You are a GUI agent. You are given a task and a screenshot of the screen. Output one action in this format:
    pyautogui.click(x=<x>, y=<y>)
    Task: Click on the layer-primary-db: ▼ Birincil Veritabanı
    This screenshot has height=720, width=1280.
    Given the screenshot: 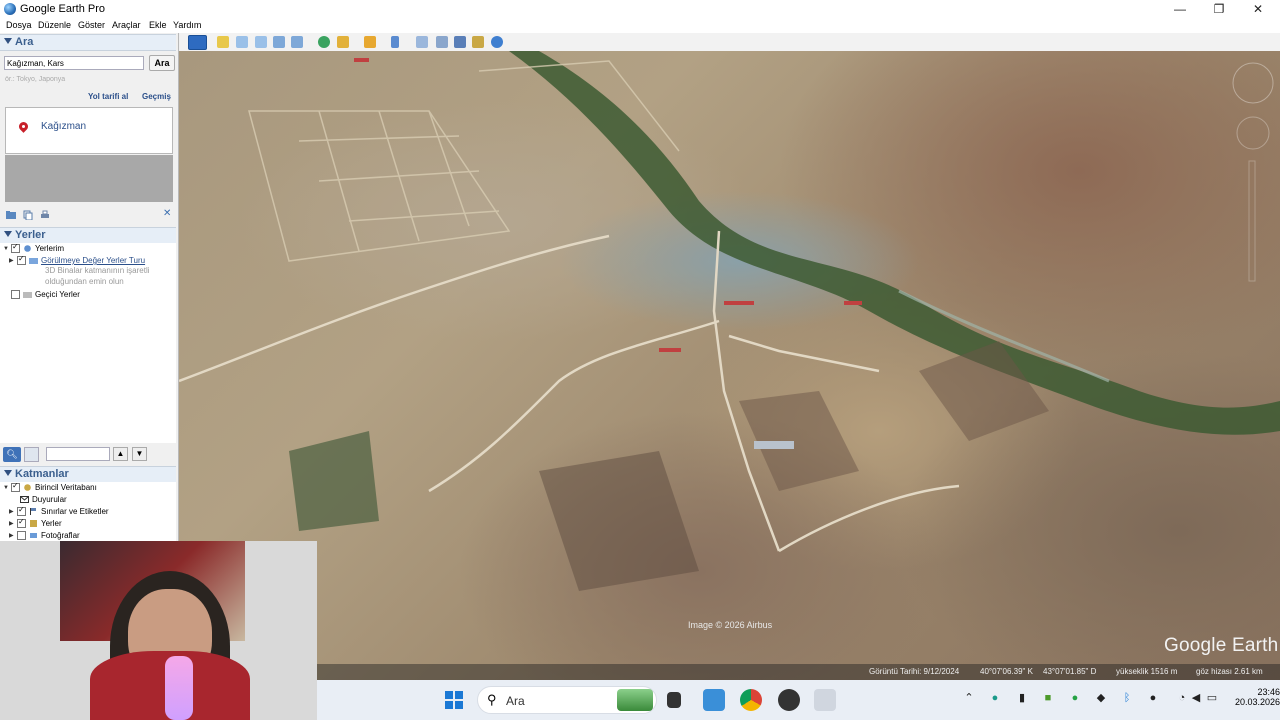 What is the action you would take?
    pyautogui.click(x=50, y=487)
    